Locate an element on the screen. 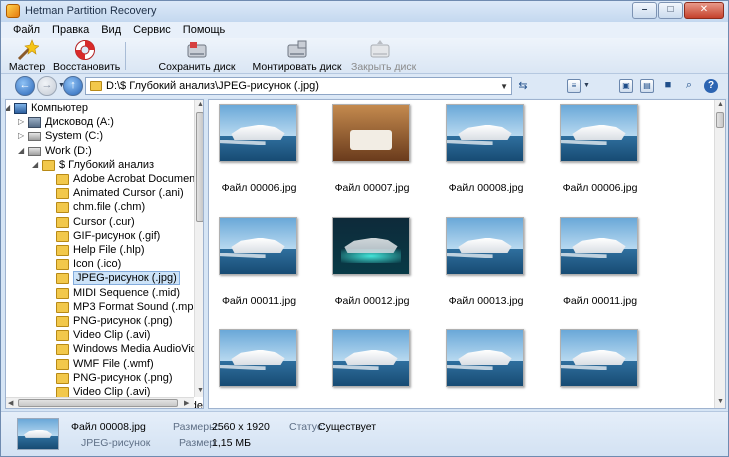  sort-dropdown-icon: ▼ is located at coordinates (586, 85).